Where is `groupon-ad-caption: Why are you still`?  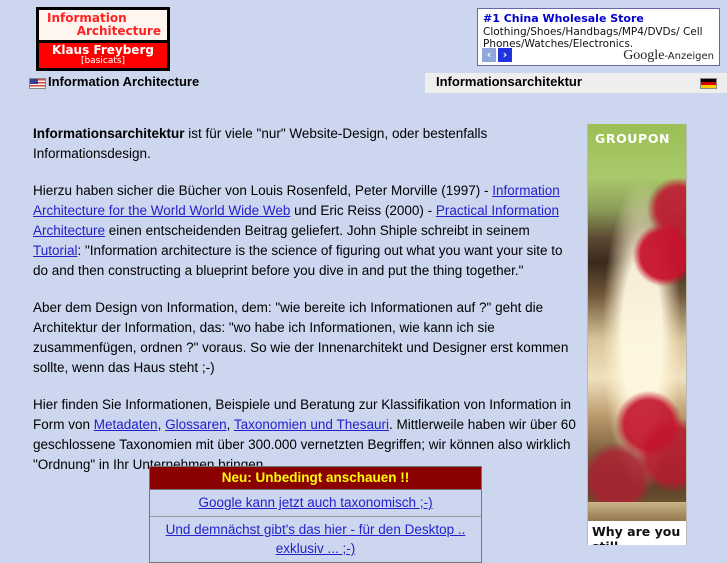
groupon-ad-caption: Why are you still is located at coordinates (637, 533).